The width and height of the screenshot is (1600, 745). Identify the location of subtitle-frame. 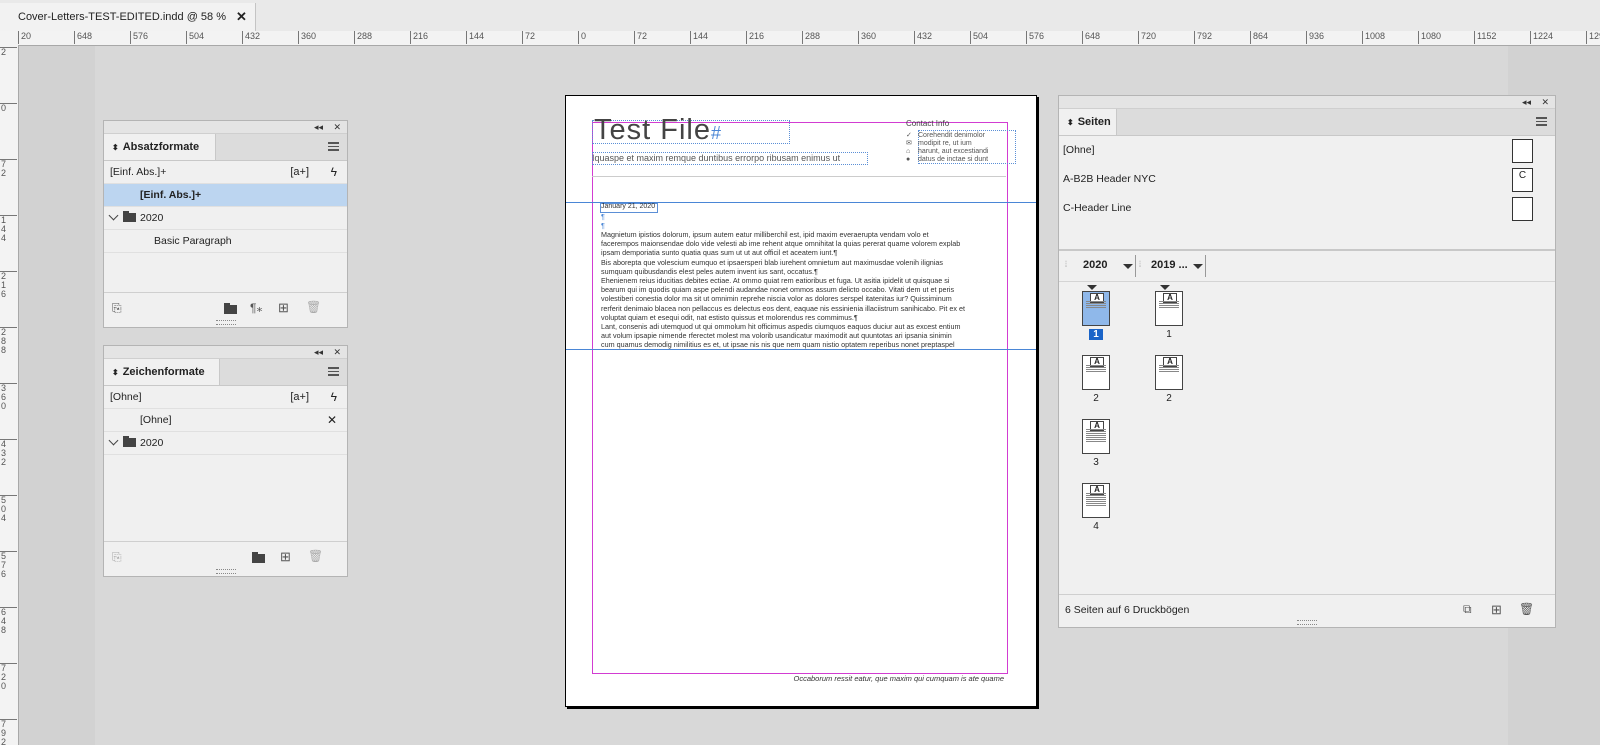
(730, 158).